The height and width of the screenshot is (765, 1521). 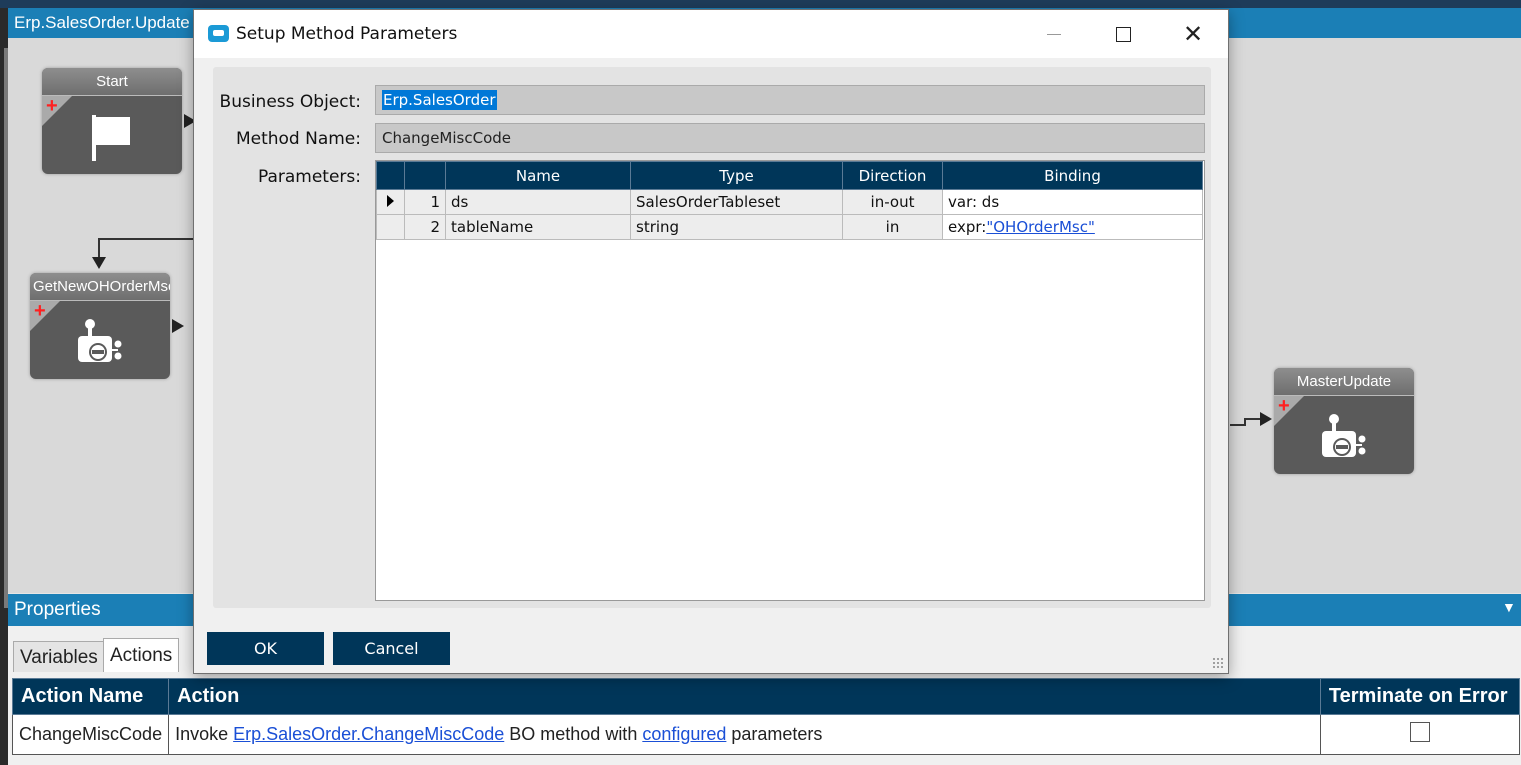 I want to click on row-index: 2, so click(x=425, y=227).